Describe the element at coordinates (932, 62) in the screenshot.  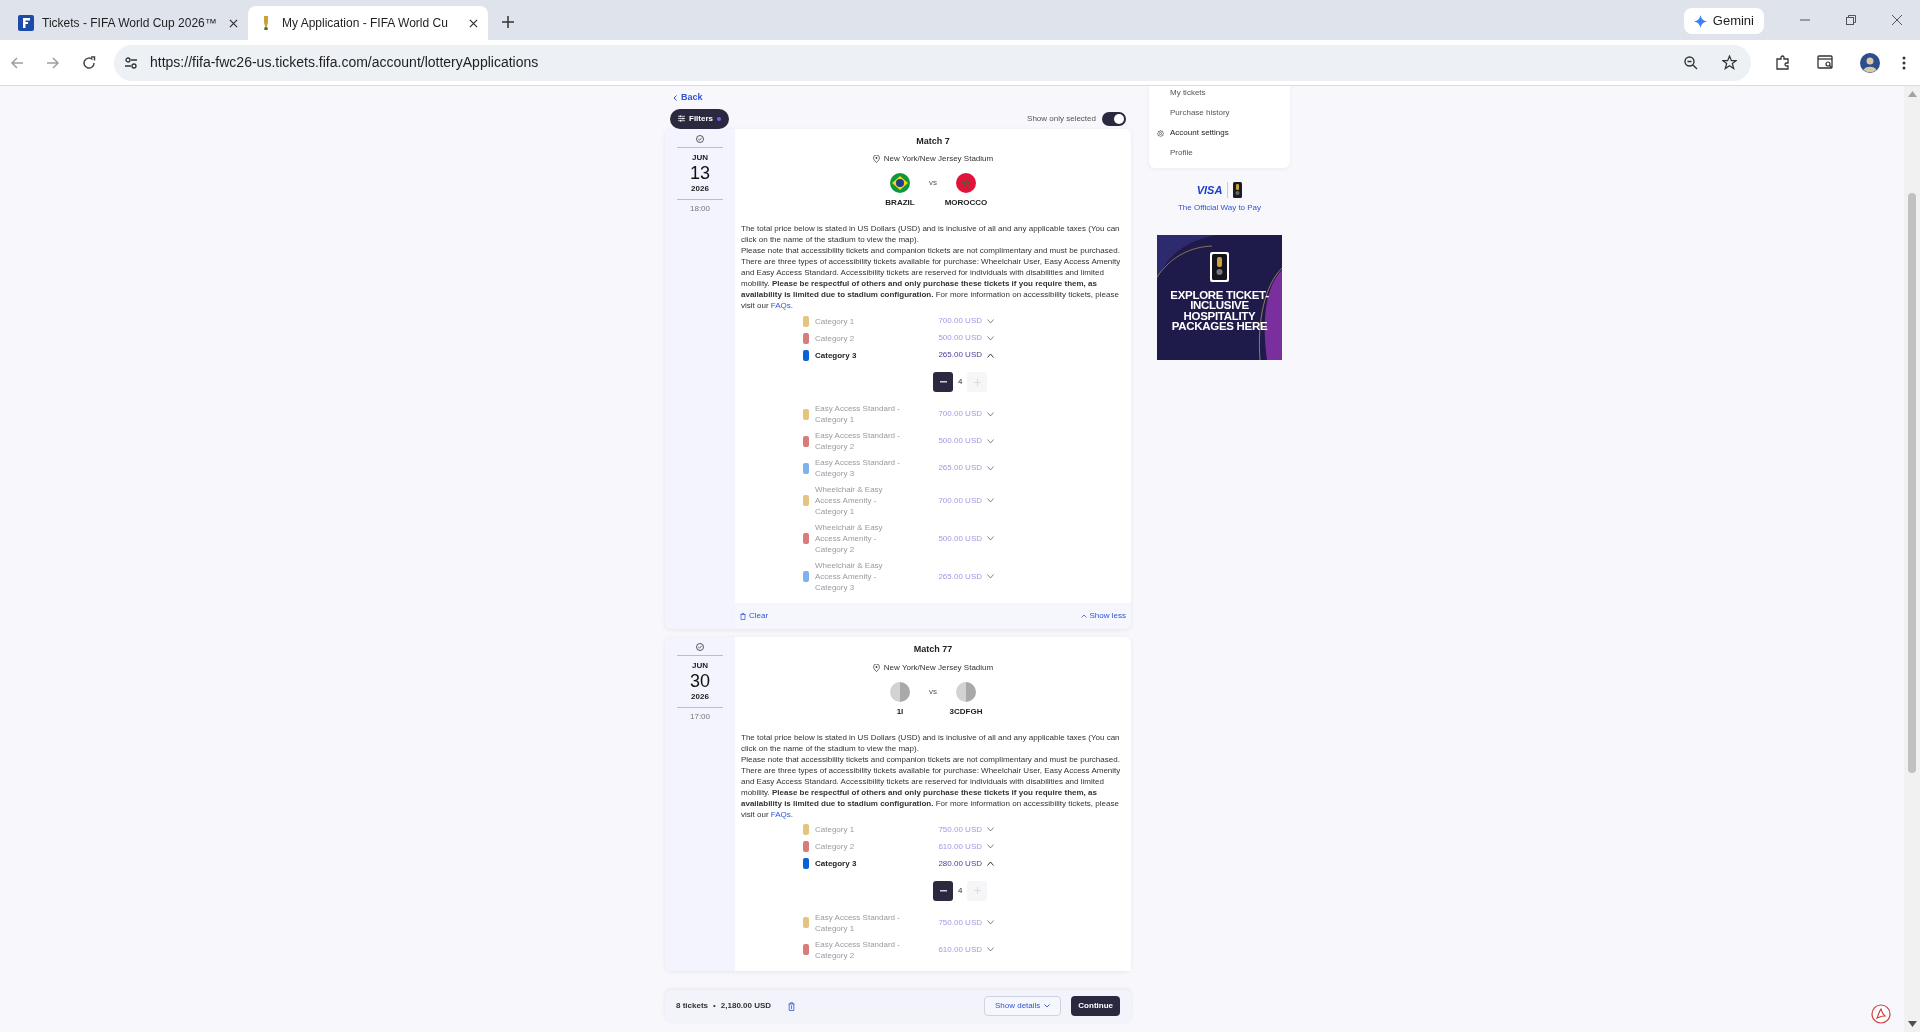
I see `address-bar: https://fifa-fwc26-us.tickets.fifa.com/account/lotteryApplications` at that location.